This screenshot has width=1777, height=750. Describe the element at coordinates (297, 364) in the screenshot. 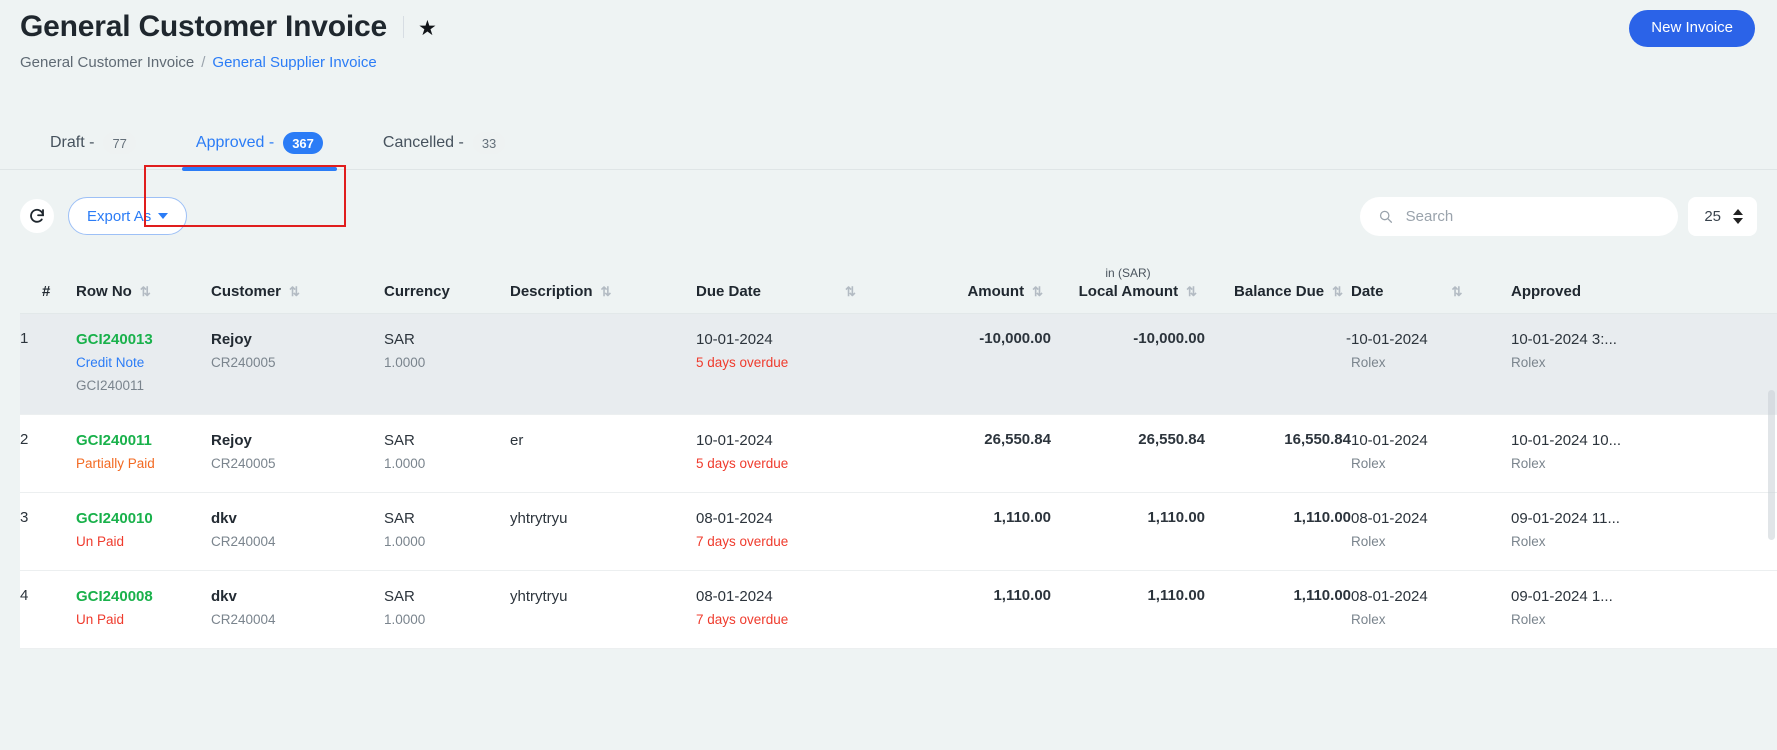

I see `cell-customer: Rejoy CR240005` at that location.